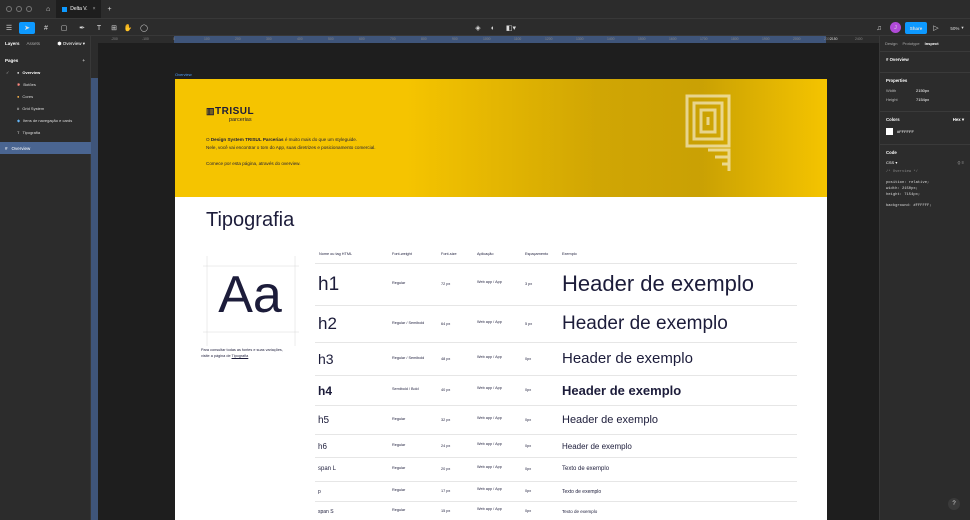 The width and height of the screenshot is (970, 520). What do you see at coordinates (673, 39) in the screenshot?
I see `ruler-tick-label: 1600` at bounding box center [673, 39].